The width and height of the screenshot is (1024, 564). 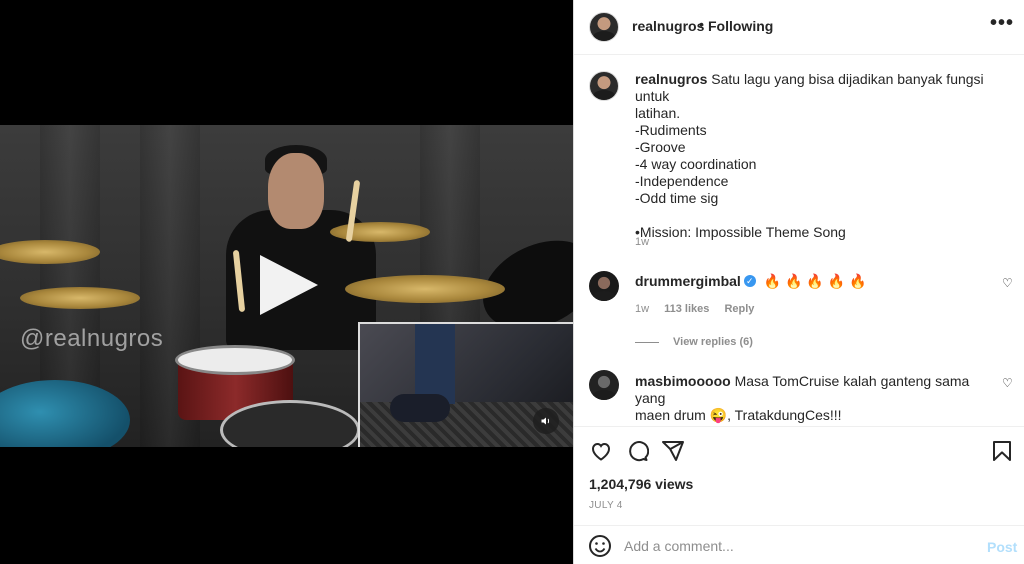 I want to click on comment-icon, so click(x=639, y=451).